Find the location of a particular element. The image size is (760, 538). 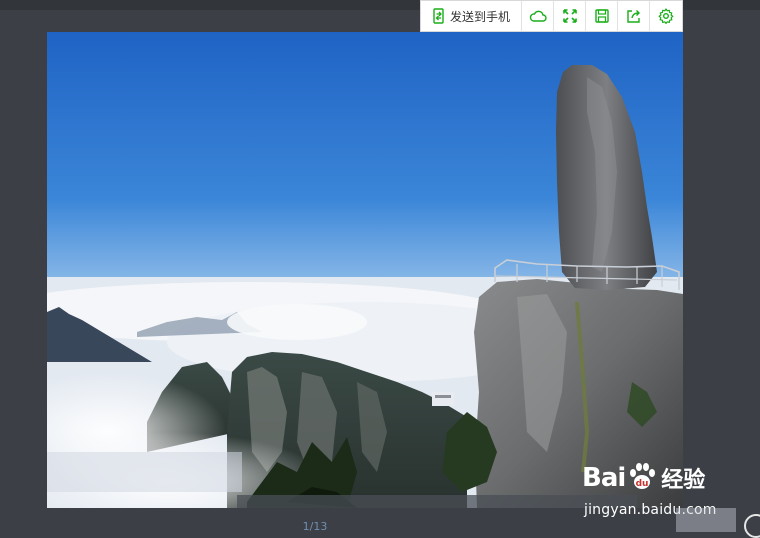

share-export-icon is located at coordinates (633, 16).